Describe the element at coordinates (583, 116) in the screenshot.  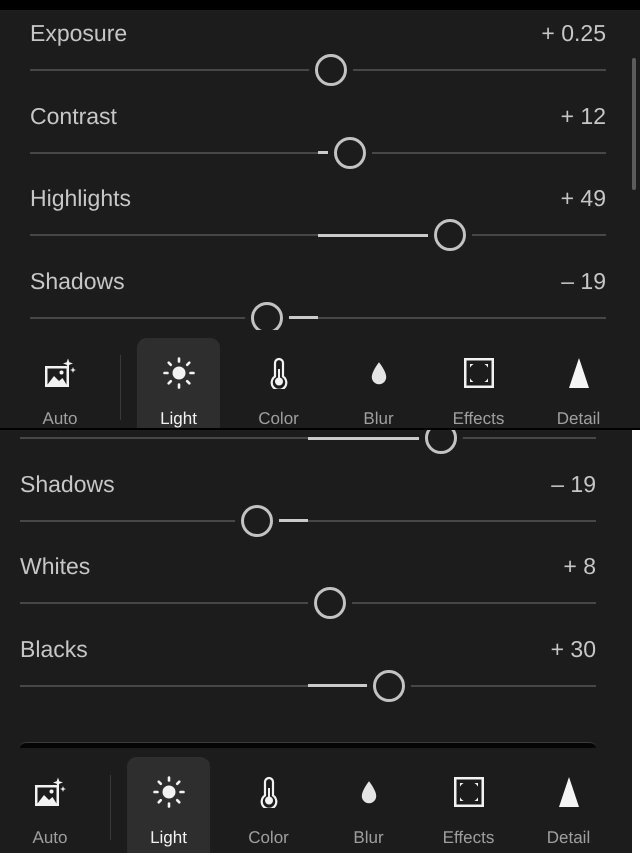
I see `slider-value: + 12` at that location.